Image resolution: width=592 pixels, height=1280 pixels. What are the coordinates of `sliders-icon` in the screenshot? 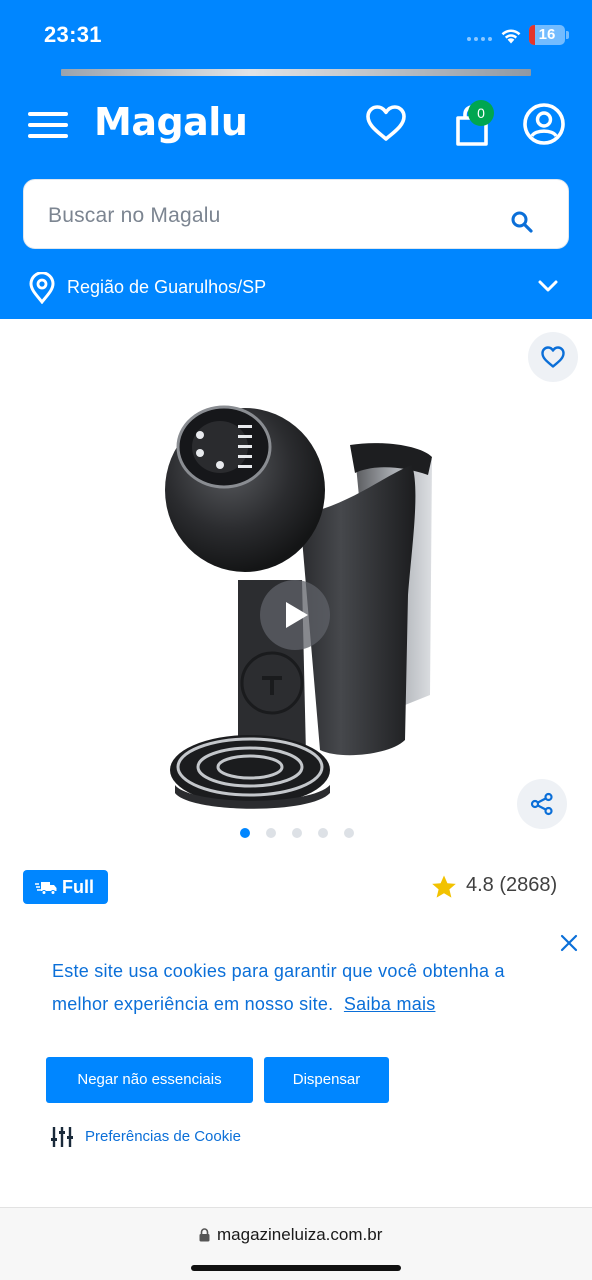 It's located at (62, 1137).